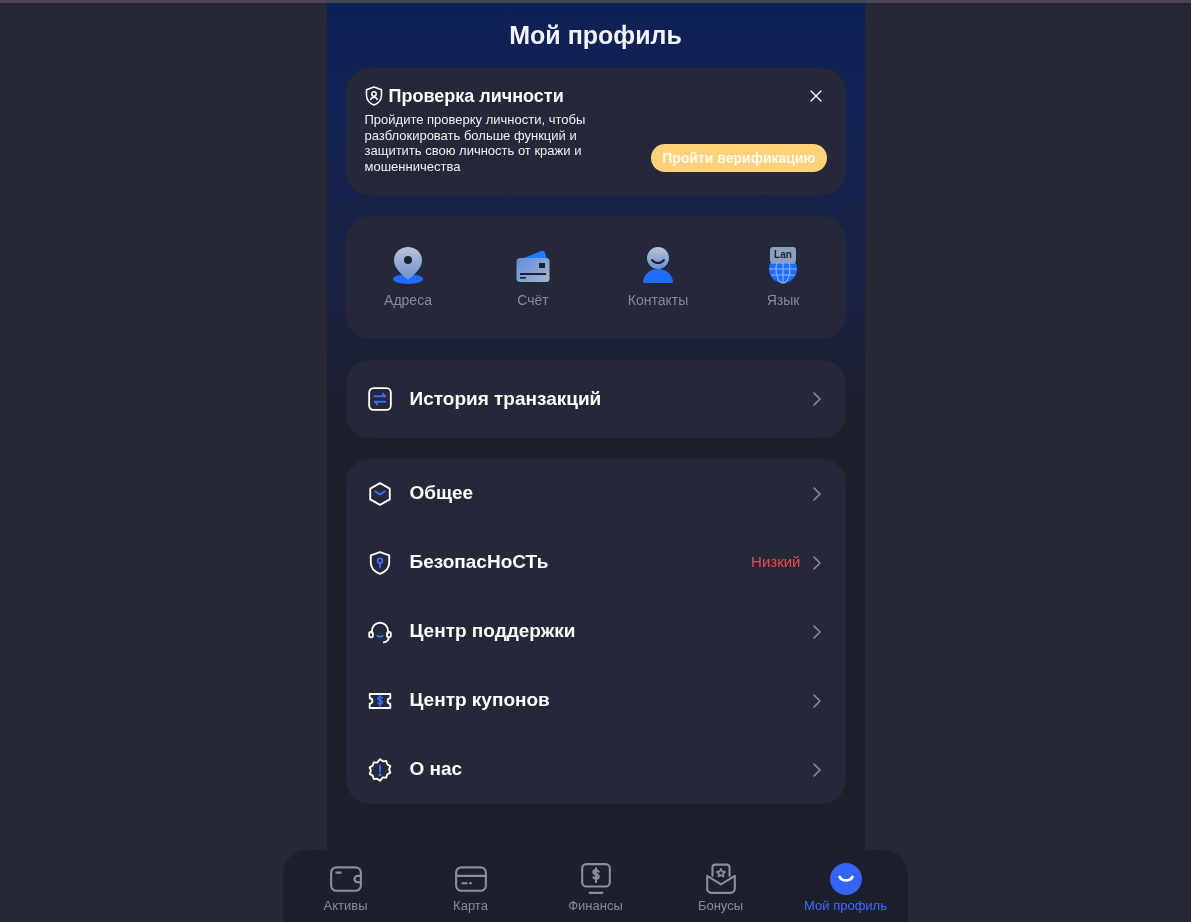 The height and width of the screenshot is (922, 1191). I want to click on shortcut-button: Контакты, so click(658, 278).